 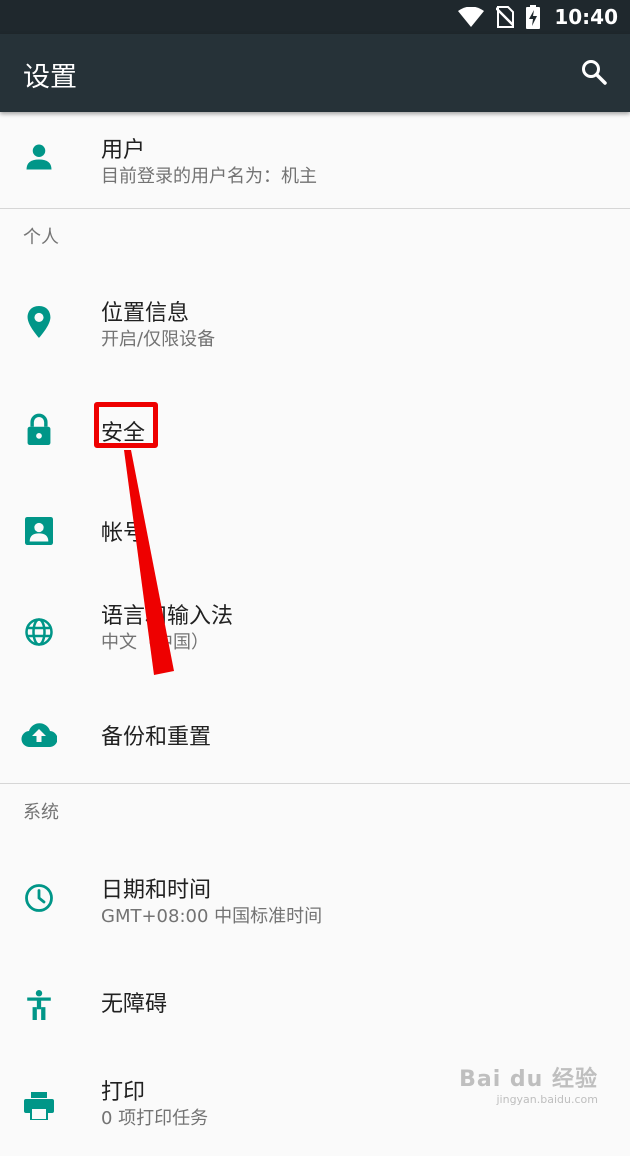 I want to click on account-icon, so click(x=39, y=531).